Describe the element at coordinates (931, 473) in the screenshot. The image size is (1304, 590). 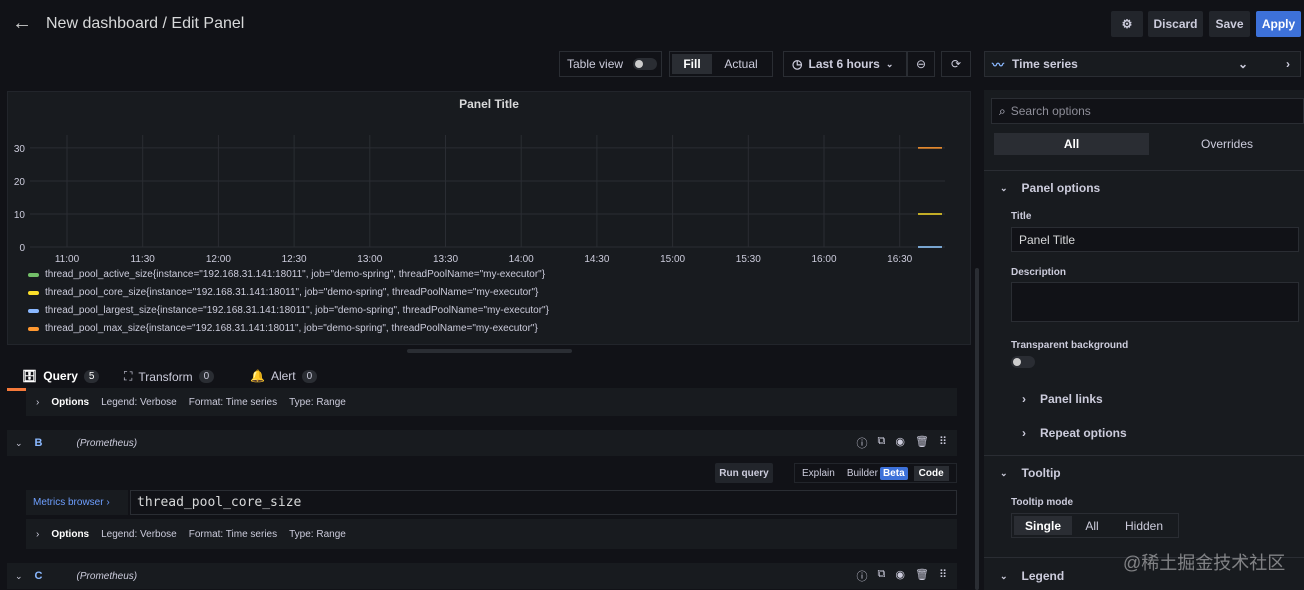
I see `code-tab: Code` at that location.